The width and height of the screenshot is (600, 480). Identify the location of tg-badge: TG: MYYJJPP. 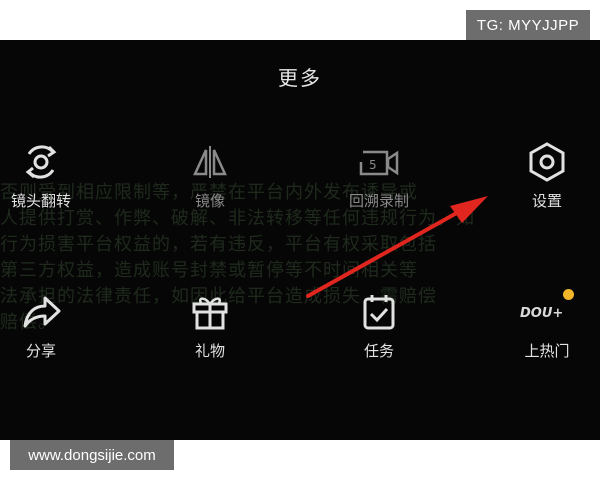
(528, 25).